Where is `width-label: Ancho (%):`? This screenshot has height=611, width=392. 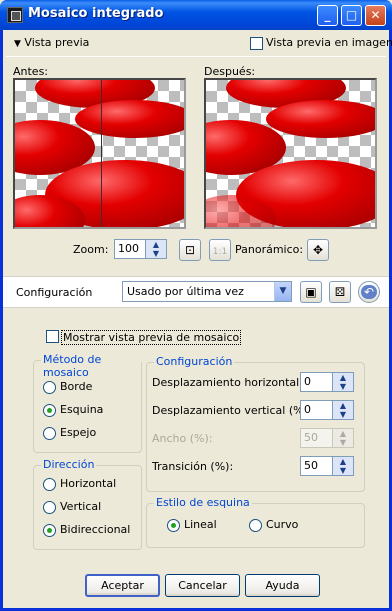 width-label: Ancho (%): is located at coordinates (182, 438).